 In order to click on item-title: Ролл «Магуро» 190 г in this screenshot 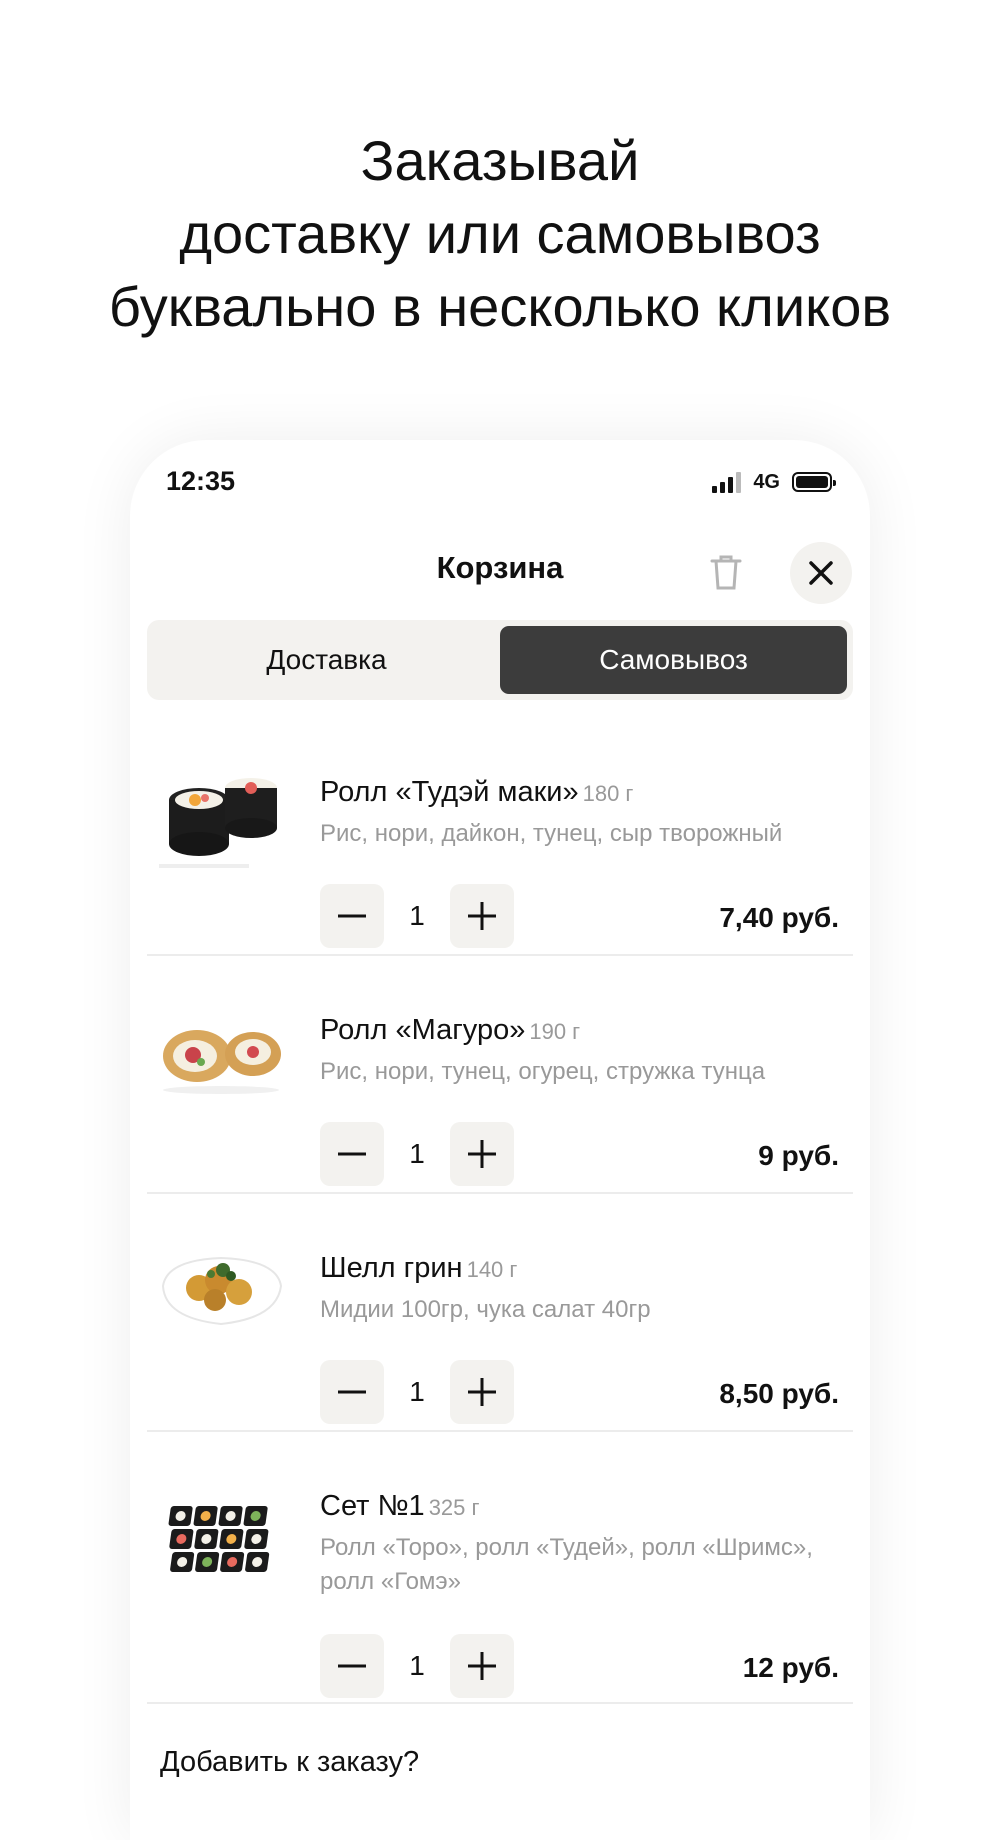, I will do `click(450, 1030)`.